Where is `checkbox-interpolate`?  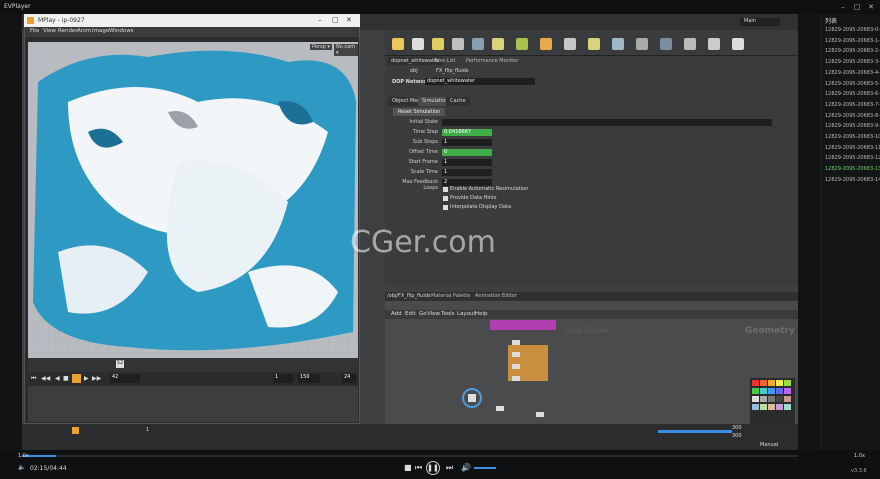
checkbox-interpolate is located at coordinates (445, 207).